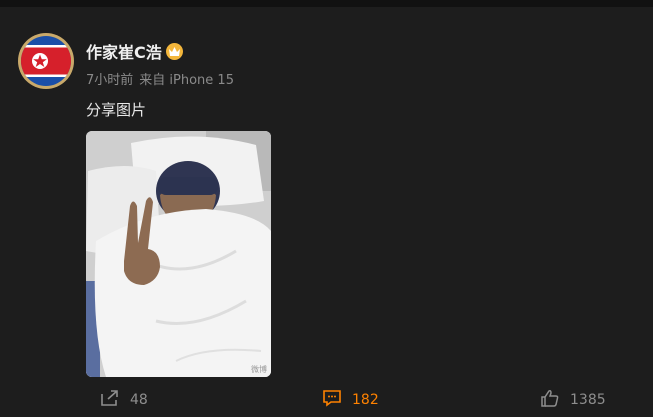  What do you see at coordinates (365, 400) in the screenshot?
I see `comment-count: 182` at bounding box center [365, 400].